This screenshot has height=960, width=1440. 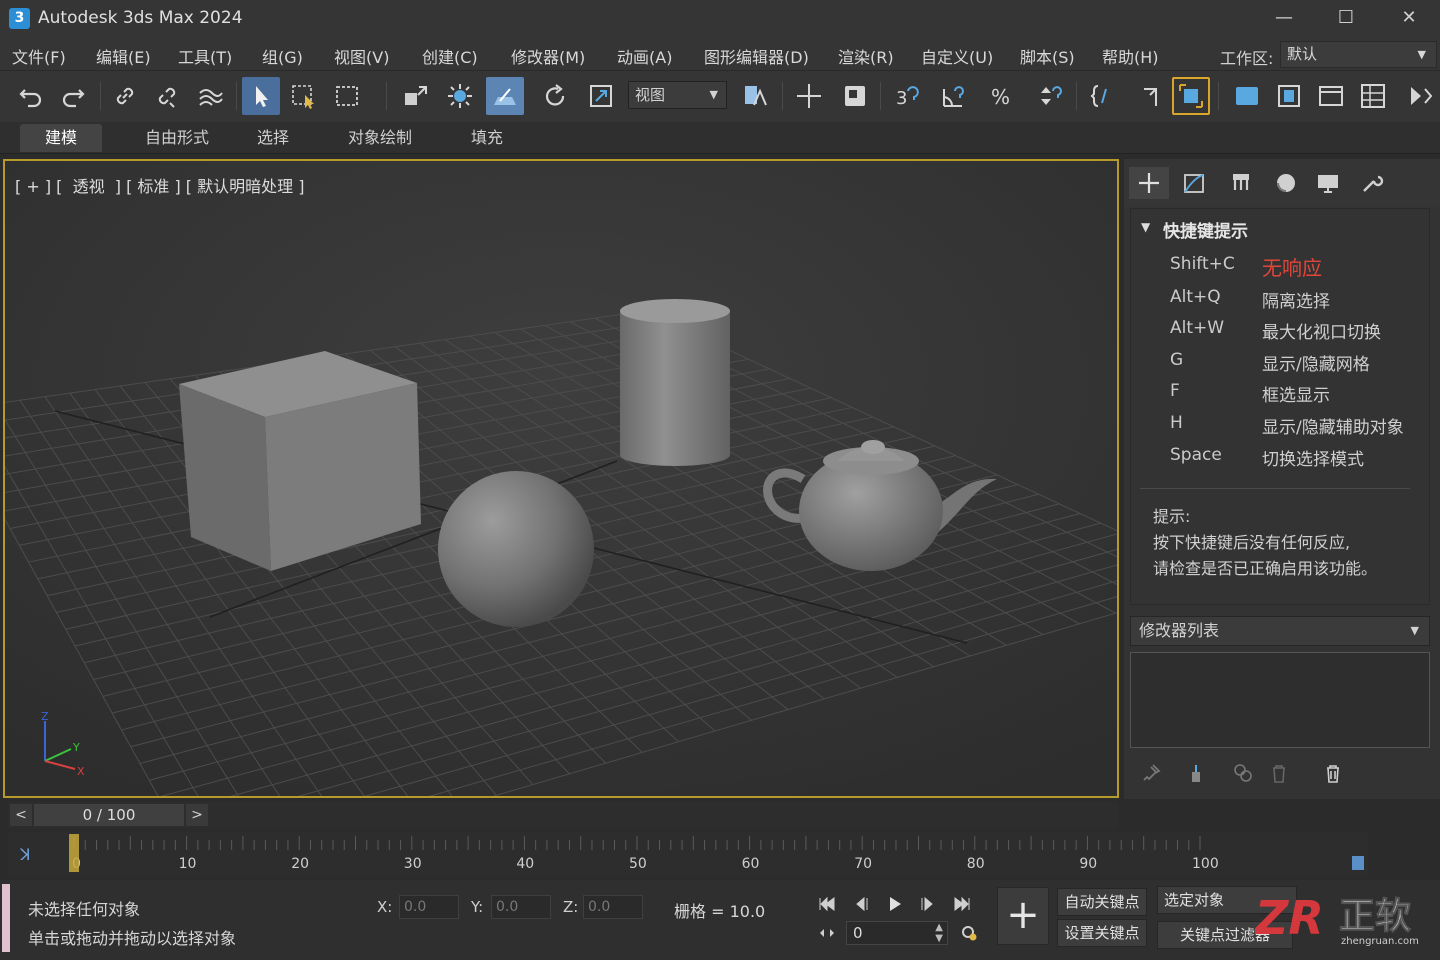 I want to click on tab-selection: 选择, so click(x=273, y=138).